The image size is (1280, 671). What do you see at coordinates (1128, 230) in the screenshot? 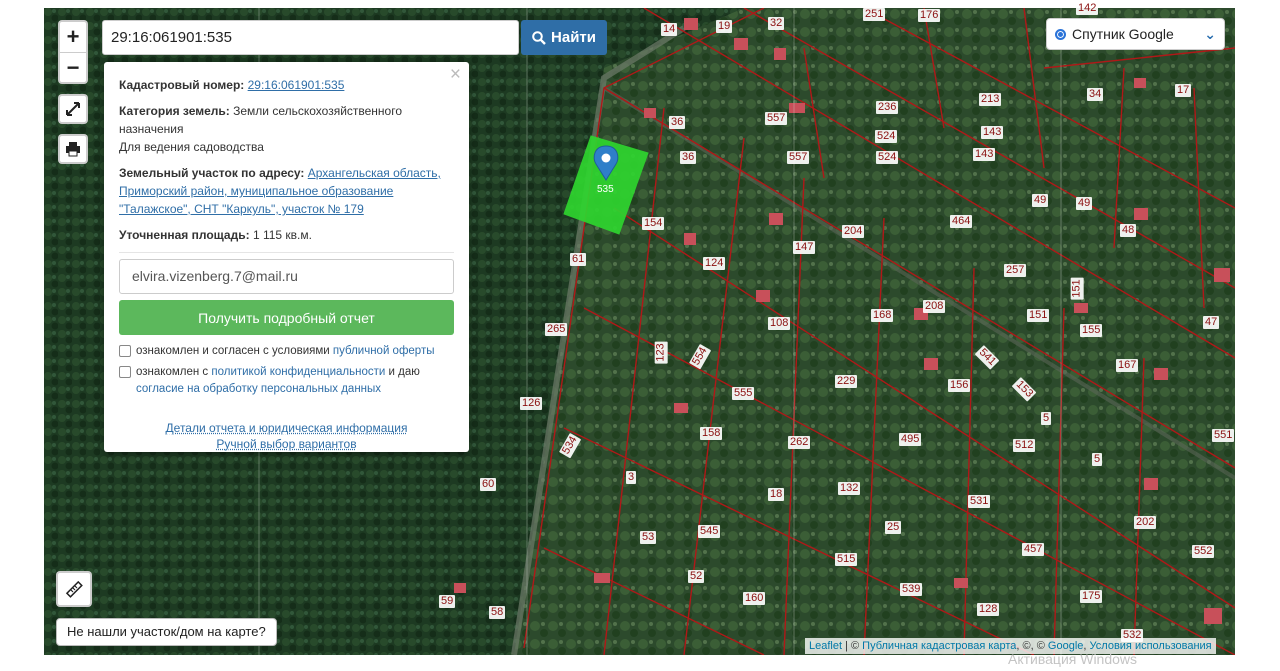
I see `parcel-number-label: 48` at bounding box center [1128, 230].